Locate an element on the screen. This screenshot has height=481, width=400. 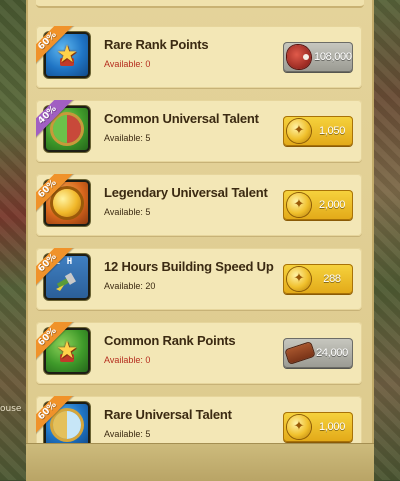
discount-ribbon: 40% is located at coordinates (57, 121).